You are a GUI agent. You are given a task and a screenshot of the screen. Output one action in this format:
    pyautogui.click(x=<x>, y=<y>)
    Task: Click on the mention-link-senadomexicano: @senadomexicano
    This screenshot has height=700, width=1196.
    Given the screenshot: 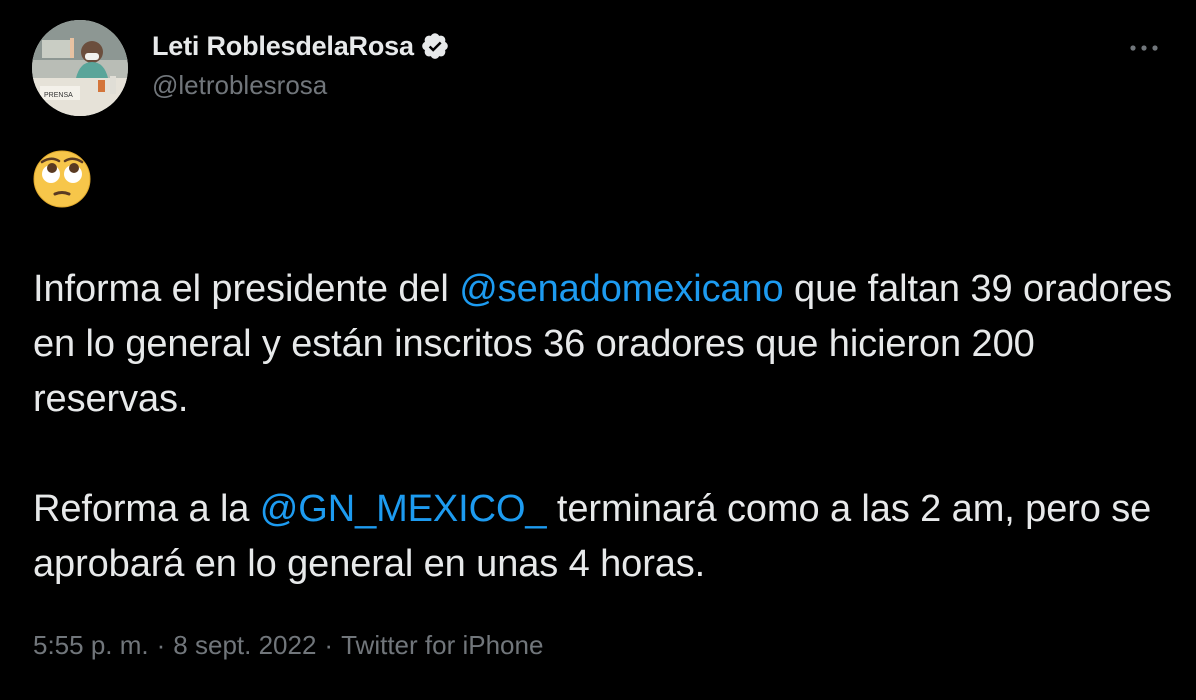 What is the action you would take?
    pyautogui.click(x=621, y=289)
    